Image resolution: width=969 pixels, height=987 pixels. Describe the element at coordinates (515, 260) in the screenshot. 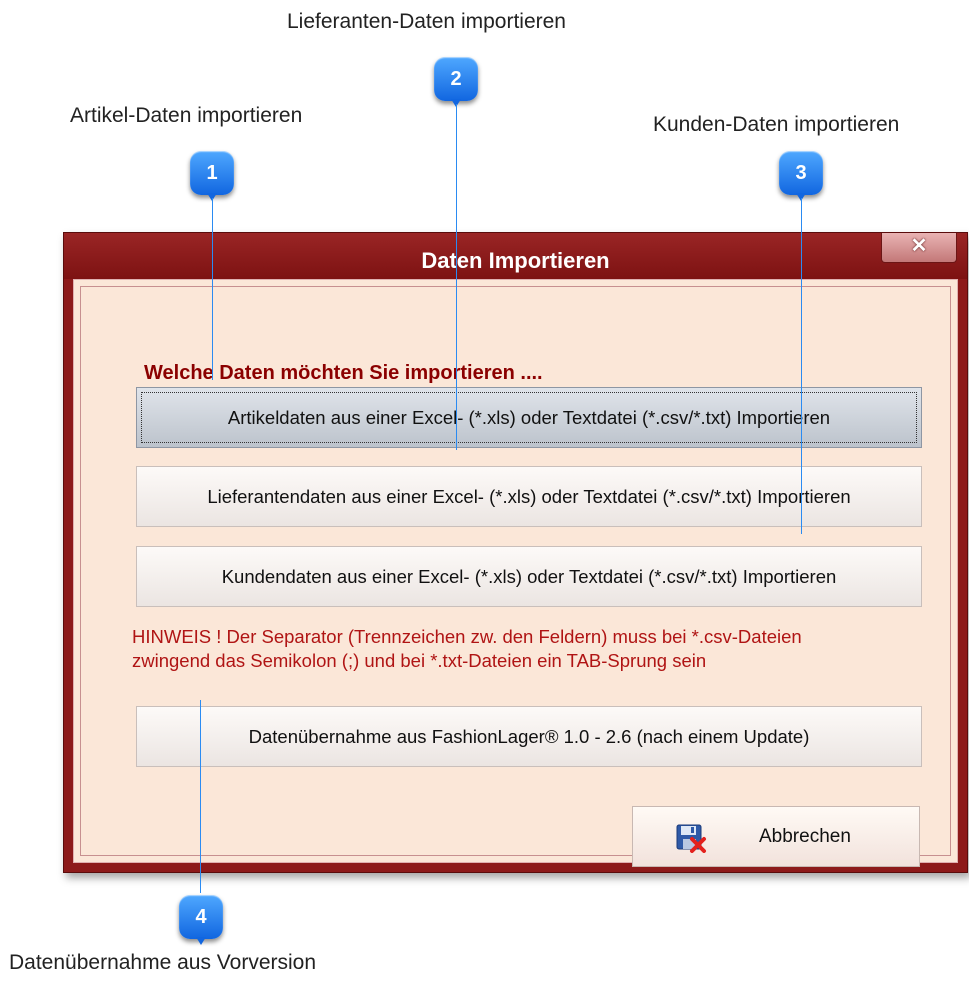

I see `dialog-title: Daten Importieren` at that location.